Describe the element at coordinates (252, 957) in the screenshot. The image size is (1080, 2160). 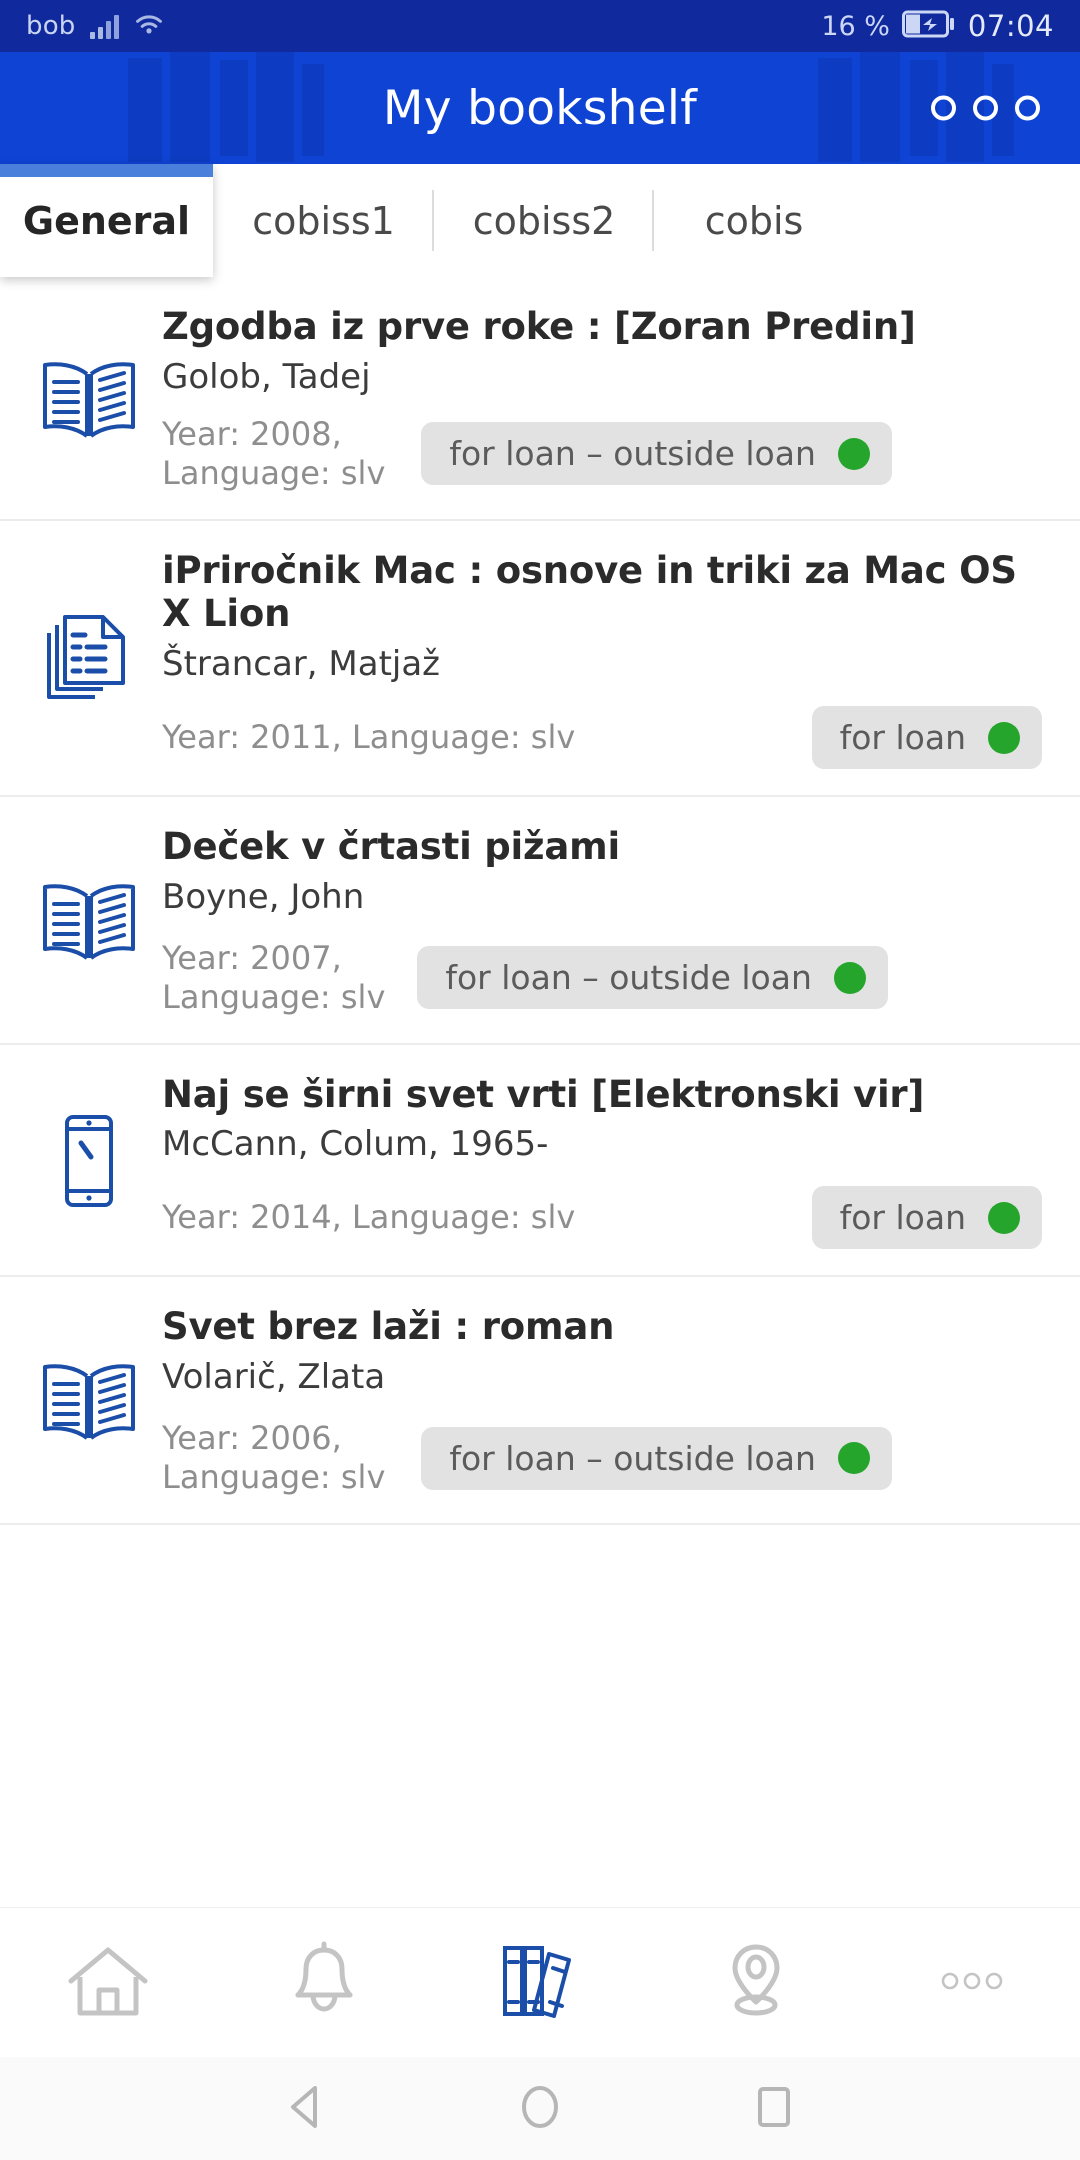
I see `book-year: Year: 2007,` at that location.